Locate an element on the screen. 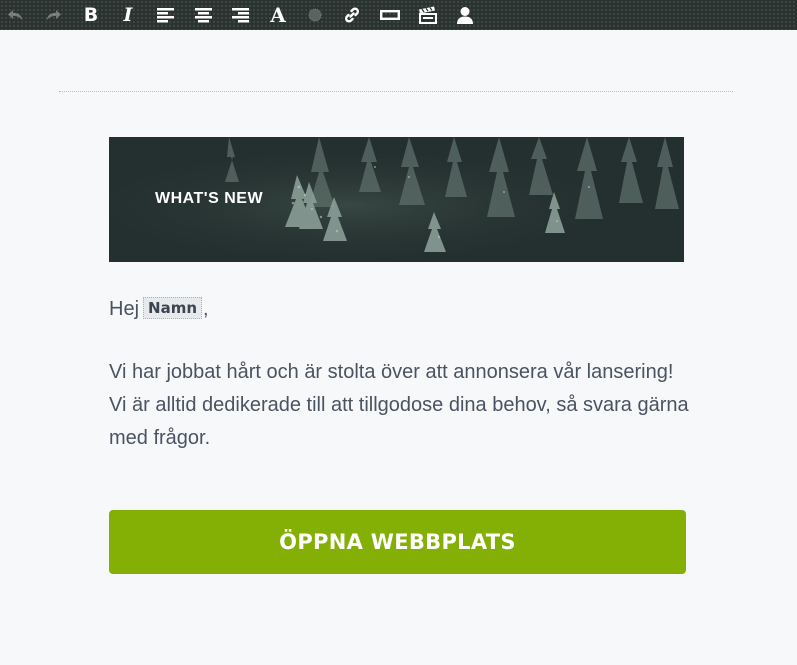 This screenshot has width=797, height=665. undo-icon is located at coordinates (16, 15).